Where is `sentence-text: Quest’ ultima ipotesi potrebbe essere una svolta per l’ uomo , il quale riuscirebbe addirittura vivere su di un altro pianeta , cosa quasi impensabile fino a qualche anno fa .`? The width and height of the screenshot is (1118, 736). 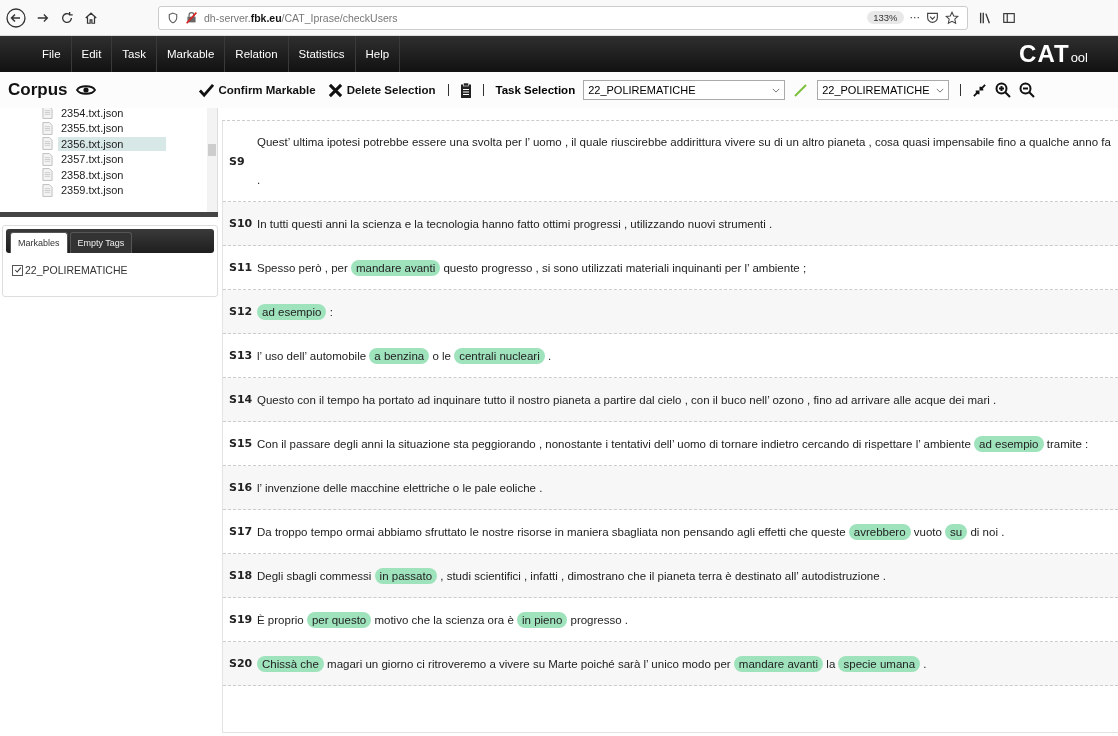 sentence-text: Quest’ ultima ipotesi potrebbe essere una svolta per l’ uomo , il quale riuscirebbe addirittura vivere su di un altro pianeta , cosa quasi impensabile fino a qualche anno fa . is located at coordinates (684, 161).